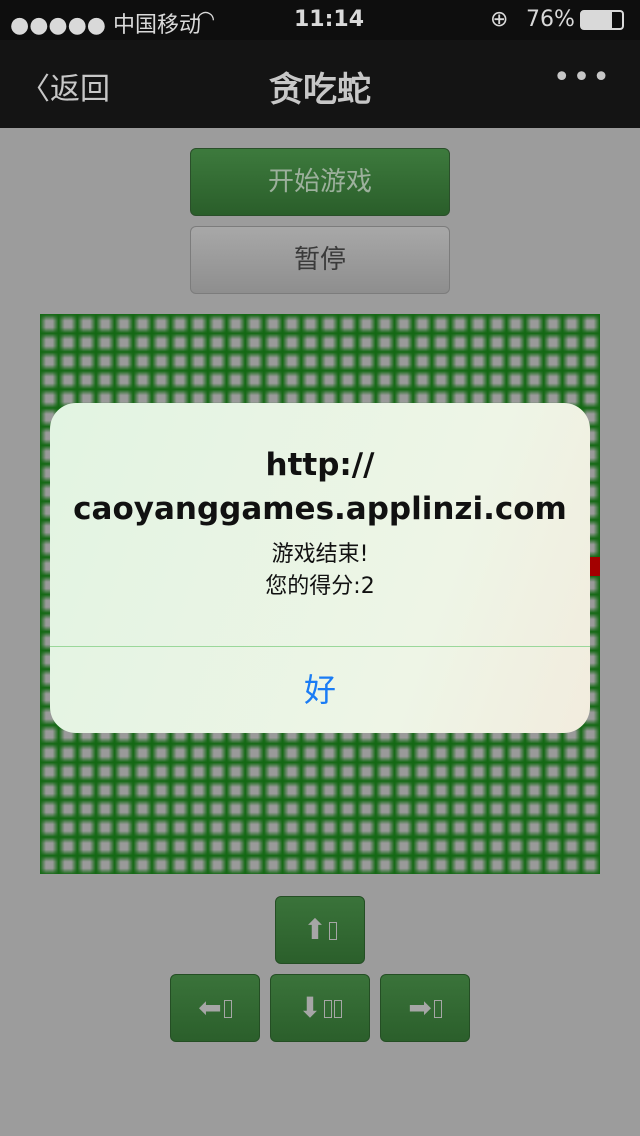  I want to click on ok-button: 好, so click(320, 690).